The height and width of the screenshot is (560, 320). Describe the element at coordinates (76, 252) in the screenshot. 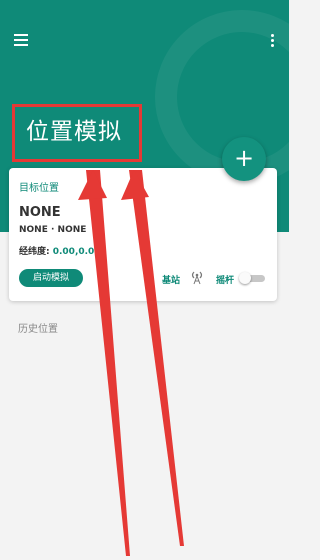

I see `coordinates-value: 0.00,0.00` at that location.